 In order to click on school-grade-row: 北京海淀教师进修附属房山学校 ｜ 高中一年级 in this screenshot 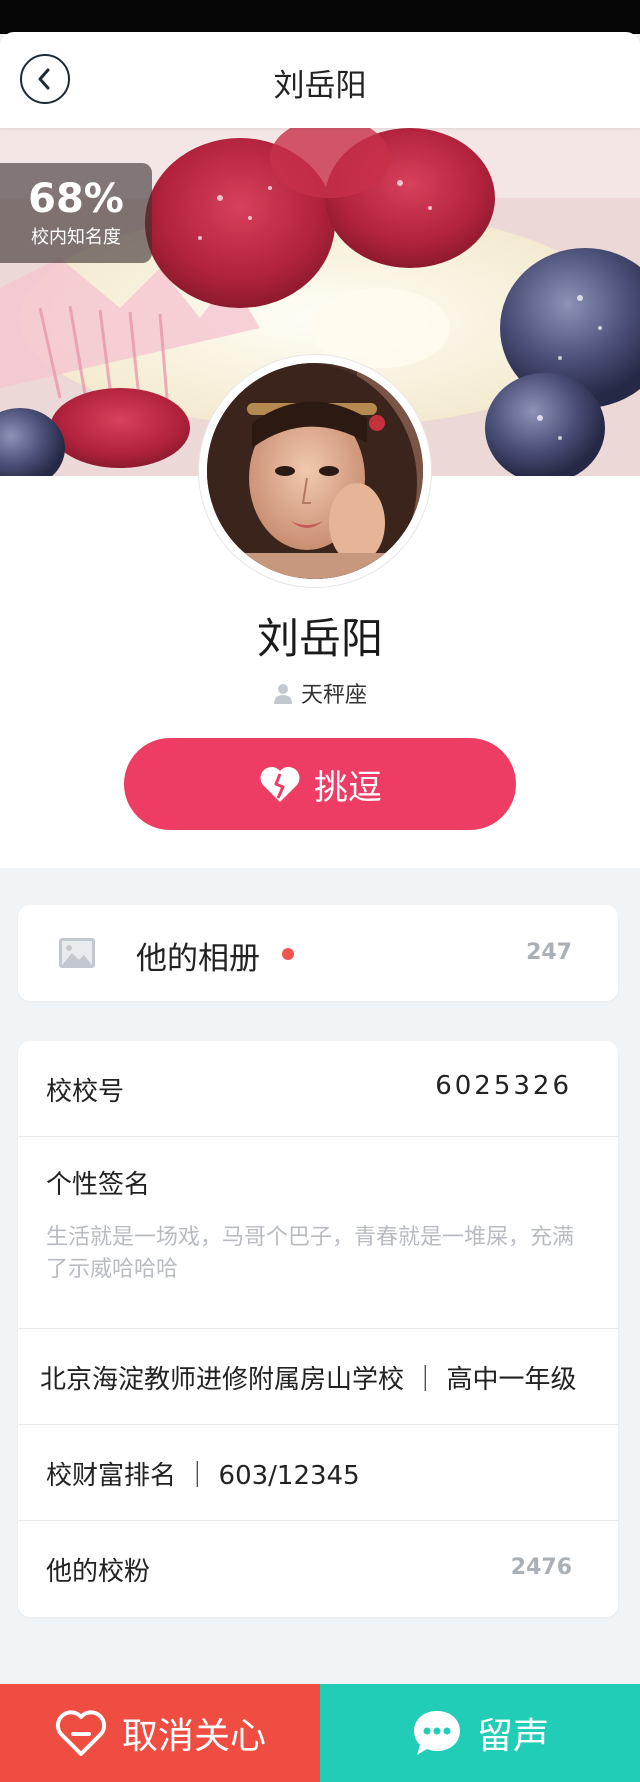, I will do `click(318, 1377)`.